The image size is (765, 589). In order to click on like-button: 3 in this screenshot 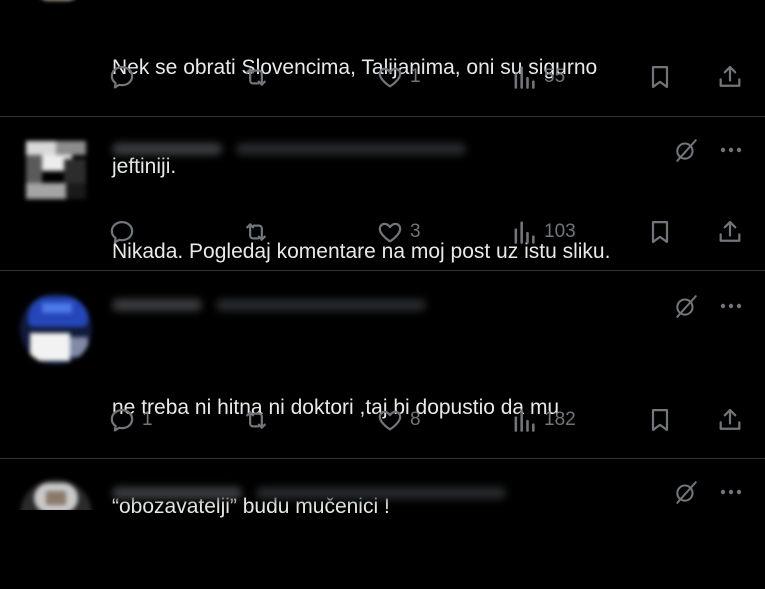, I will do `click(398, 232)`.